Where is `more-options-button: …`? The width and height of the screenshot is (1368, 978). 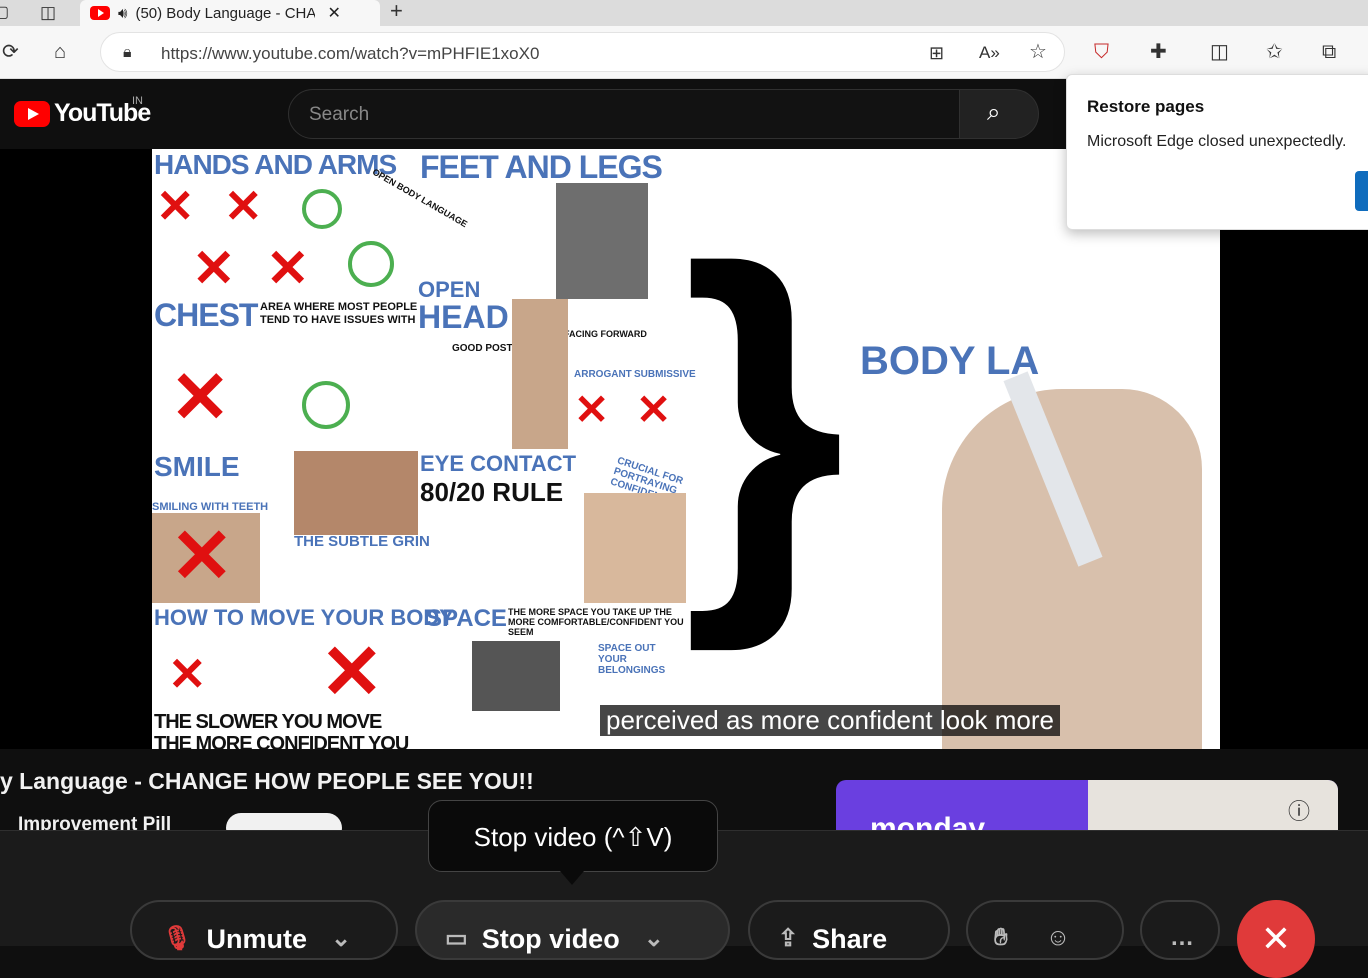 more-options-button: … is located at coordinates (1180, 930).